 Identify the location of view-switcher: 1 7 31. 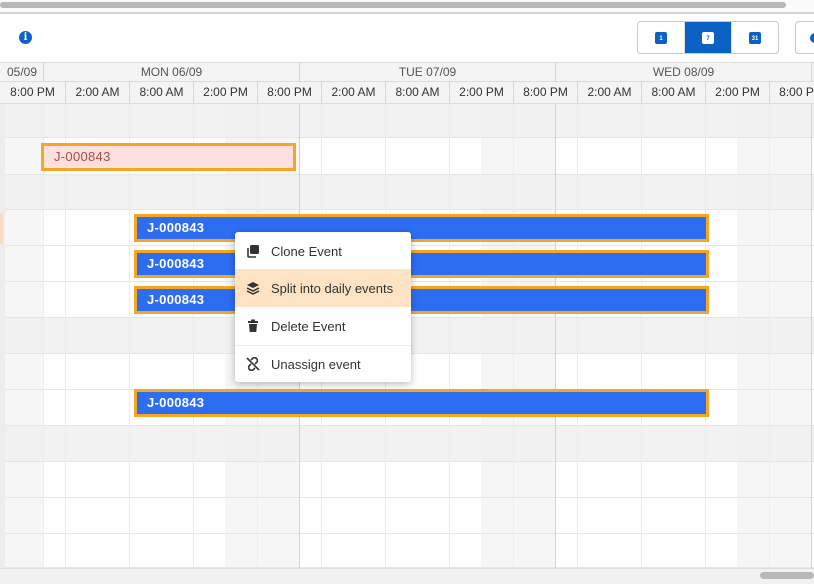
(708, 37).